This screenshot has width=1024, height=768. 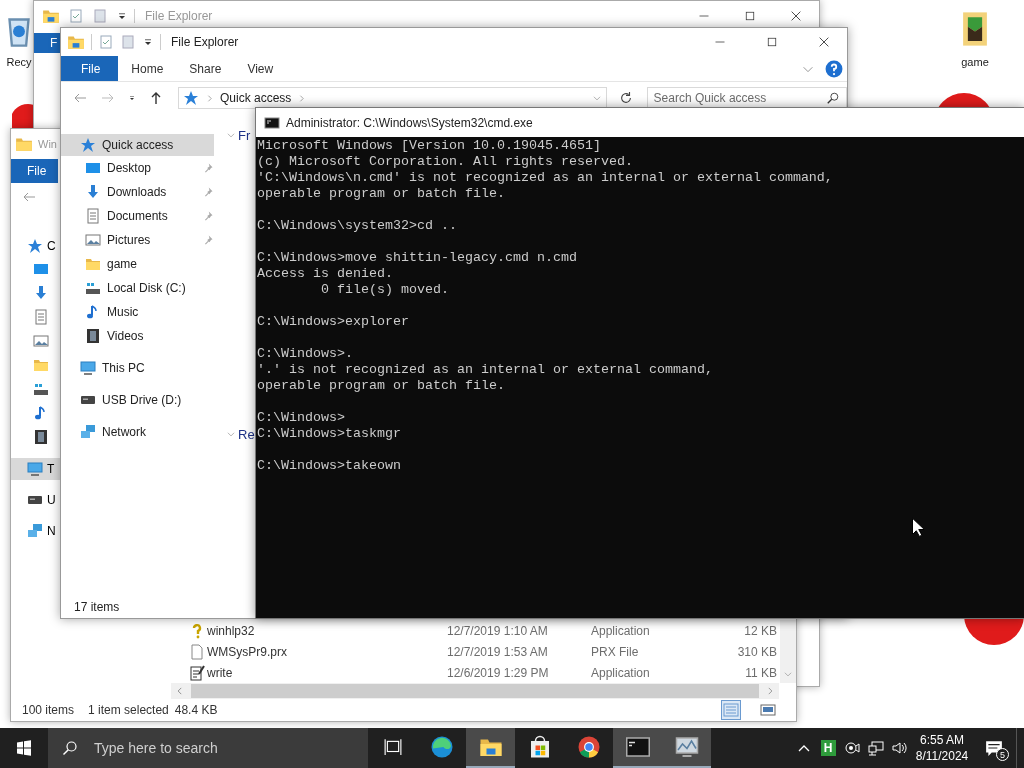 I want to click on file-name: write, so click(x=220, y=672).